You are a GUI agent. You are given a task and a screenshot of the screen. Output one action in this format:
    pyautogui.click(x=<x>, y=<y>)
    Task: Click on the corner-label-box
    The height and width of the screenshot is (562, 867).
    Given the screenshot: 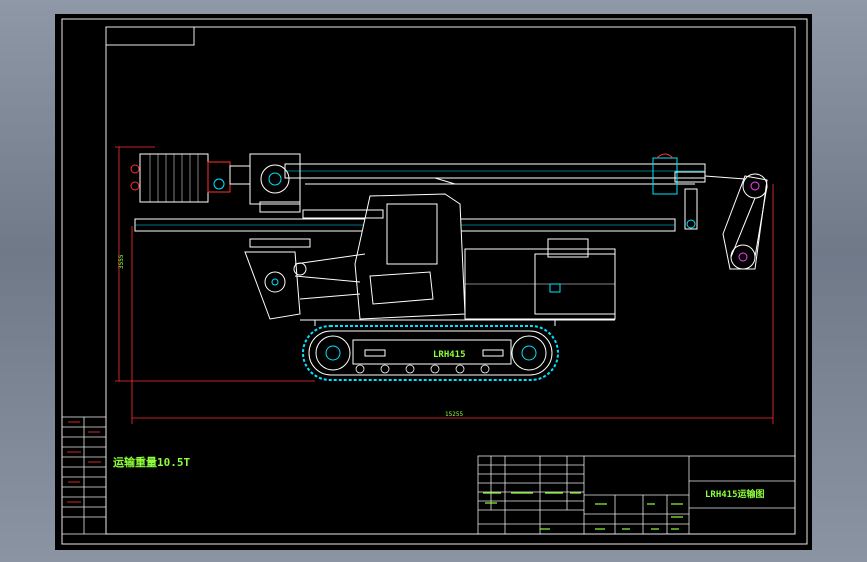 What is the action you would take?
    pyautogui.click(x=150, y=36)
    